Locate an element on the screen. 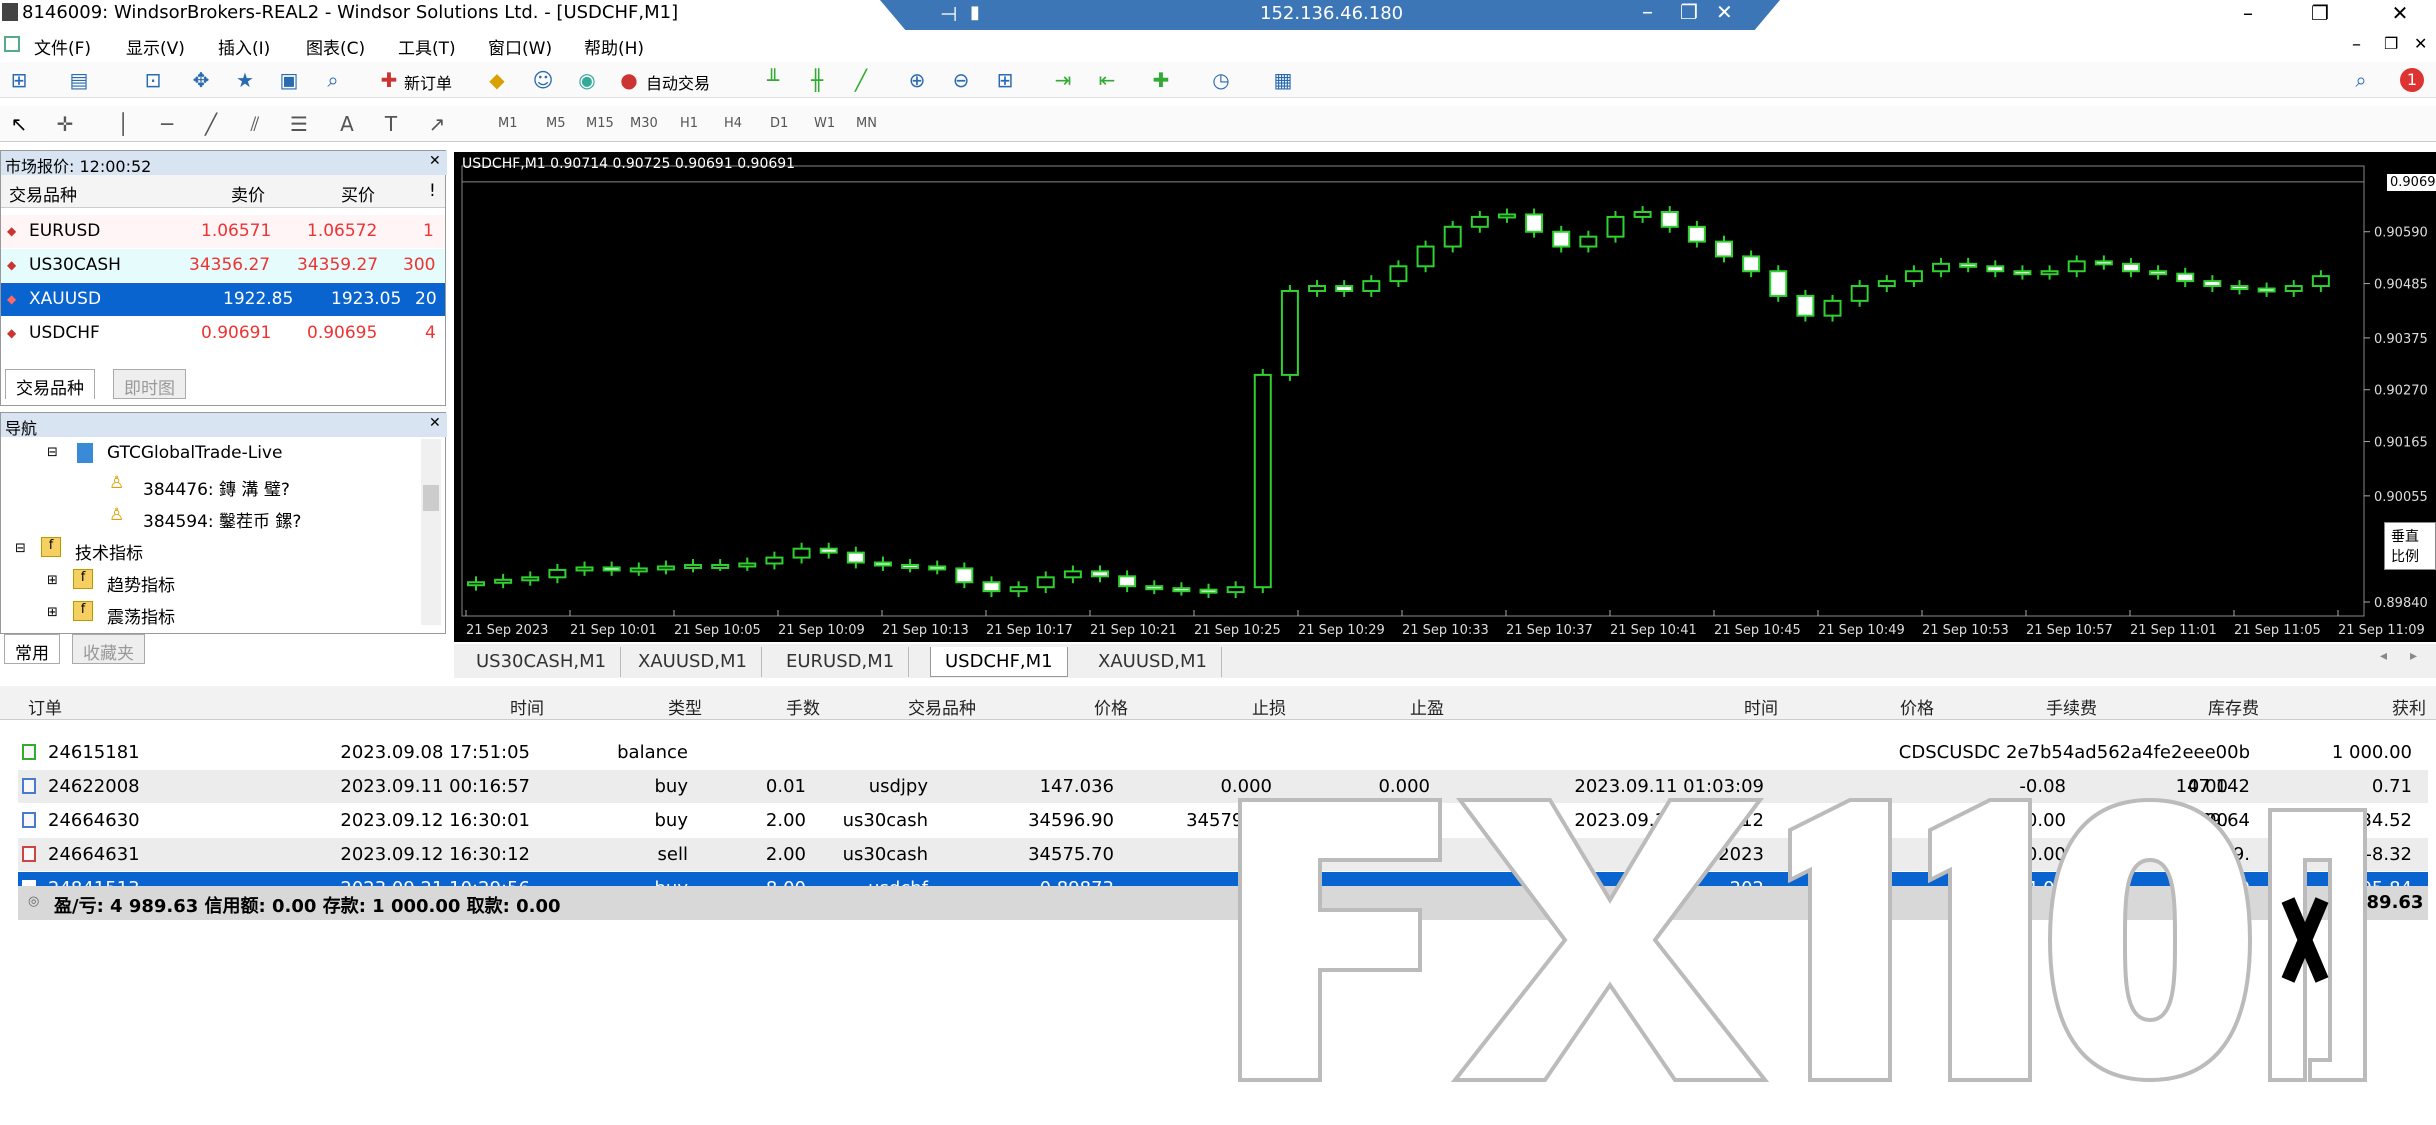 This screenshot has height=1125, width=2436. zoom-in-icon: ⊕ is located at coordinates (917, 80).